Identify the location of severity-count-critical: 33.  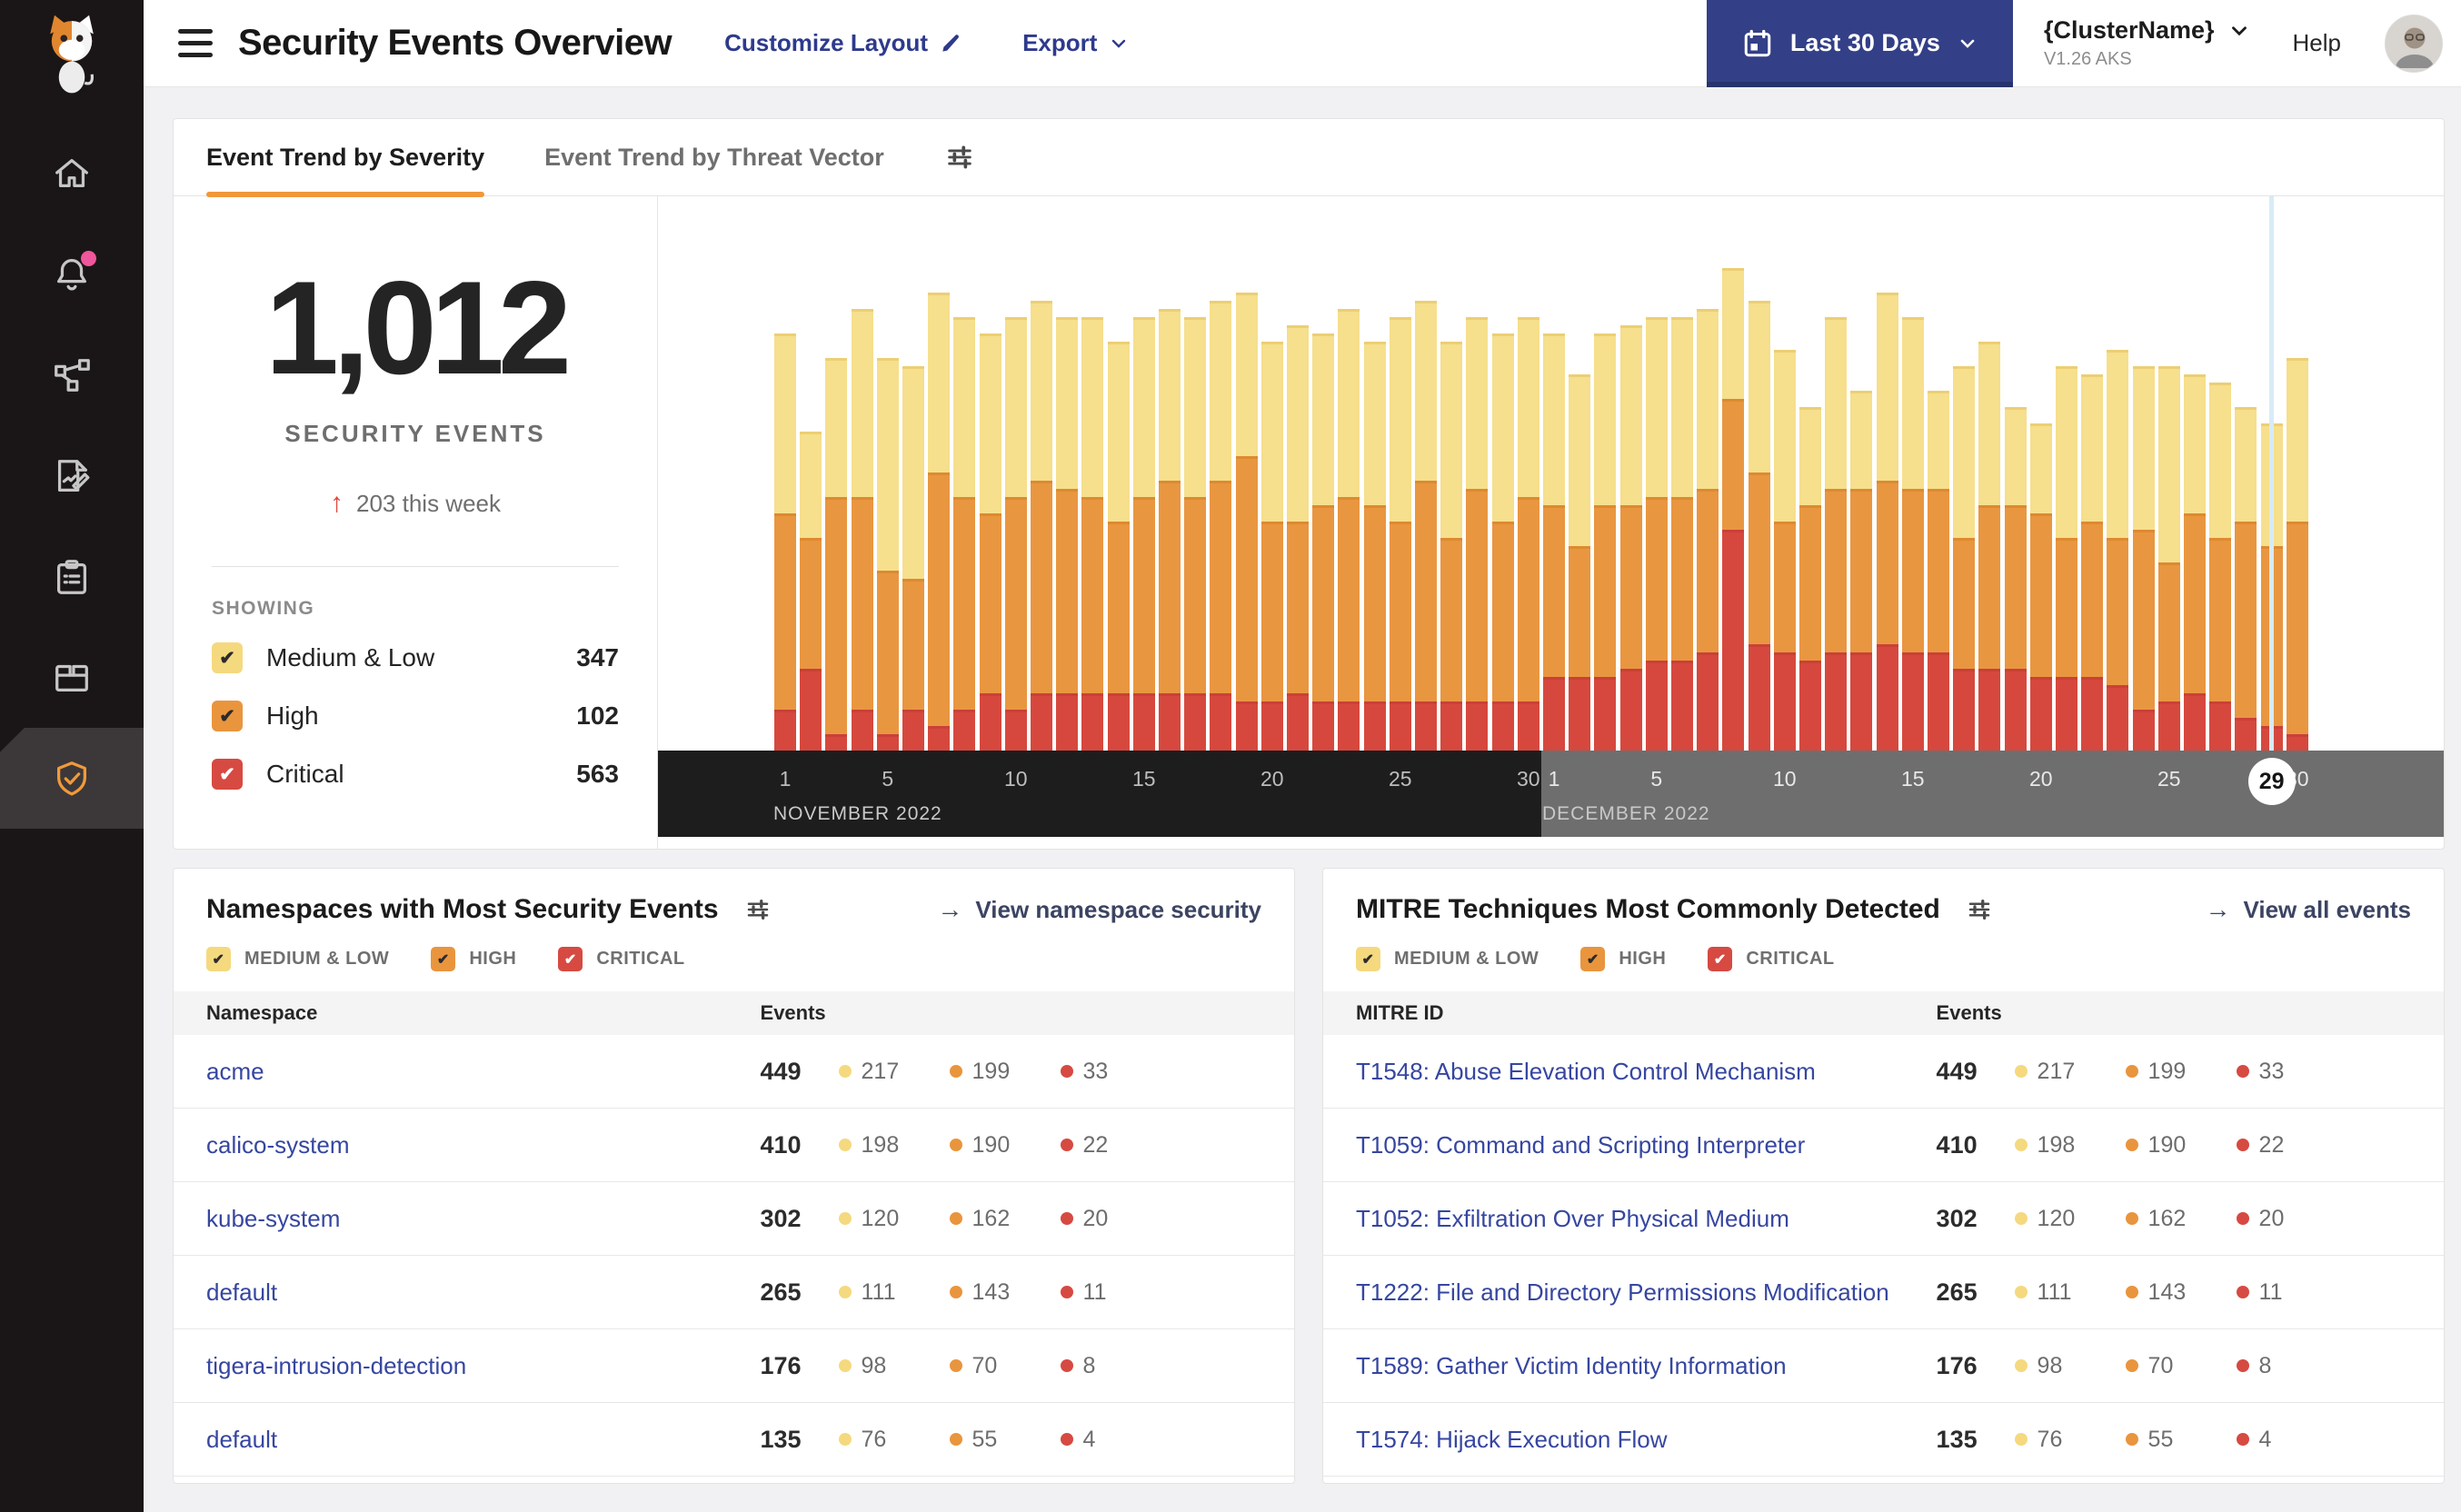
(2291, 1072).